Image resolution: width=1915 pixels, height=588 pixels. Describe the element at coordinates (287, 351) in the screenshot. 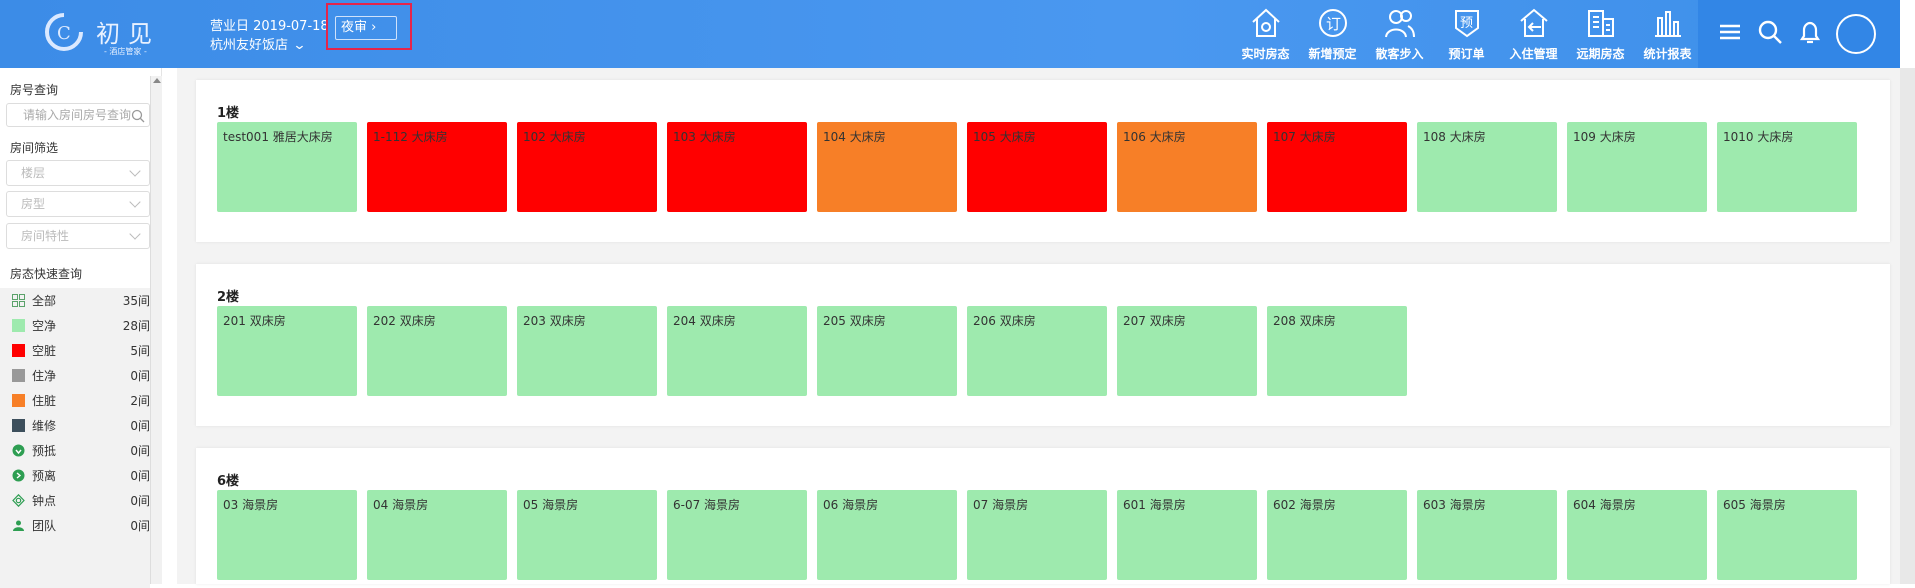

I see `room-card: 201 双床房` at that location.